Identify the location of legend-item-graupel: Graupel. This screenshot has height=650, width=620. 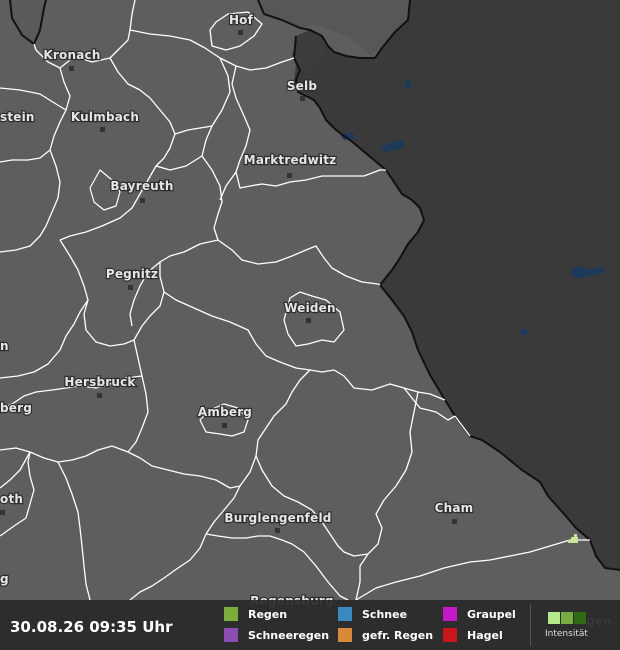
(479, 614).